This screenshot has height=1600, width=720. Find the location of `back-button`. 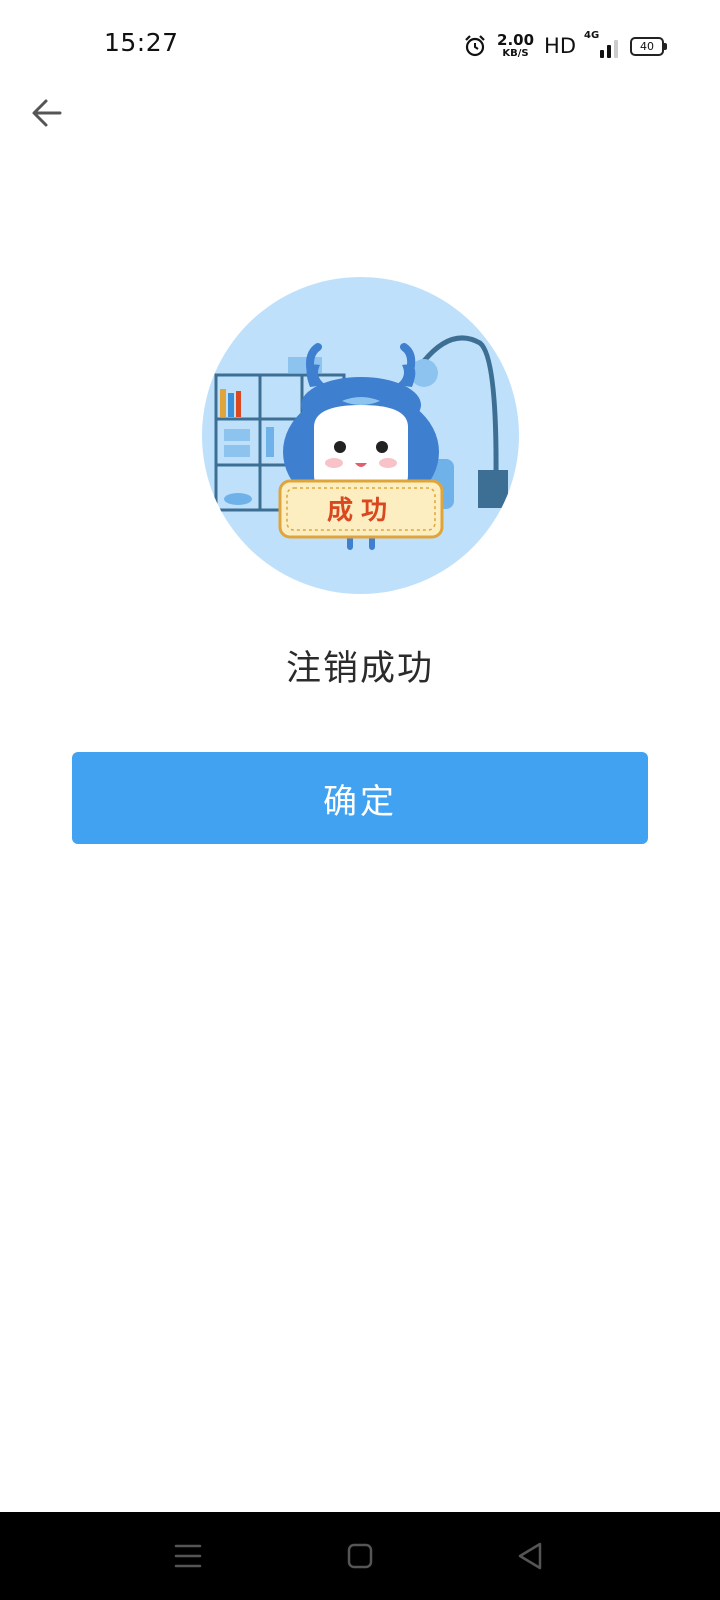

back-button is located at coordinates (47, 113).